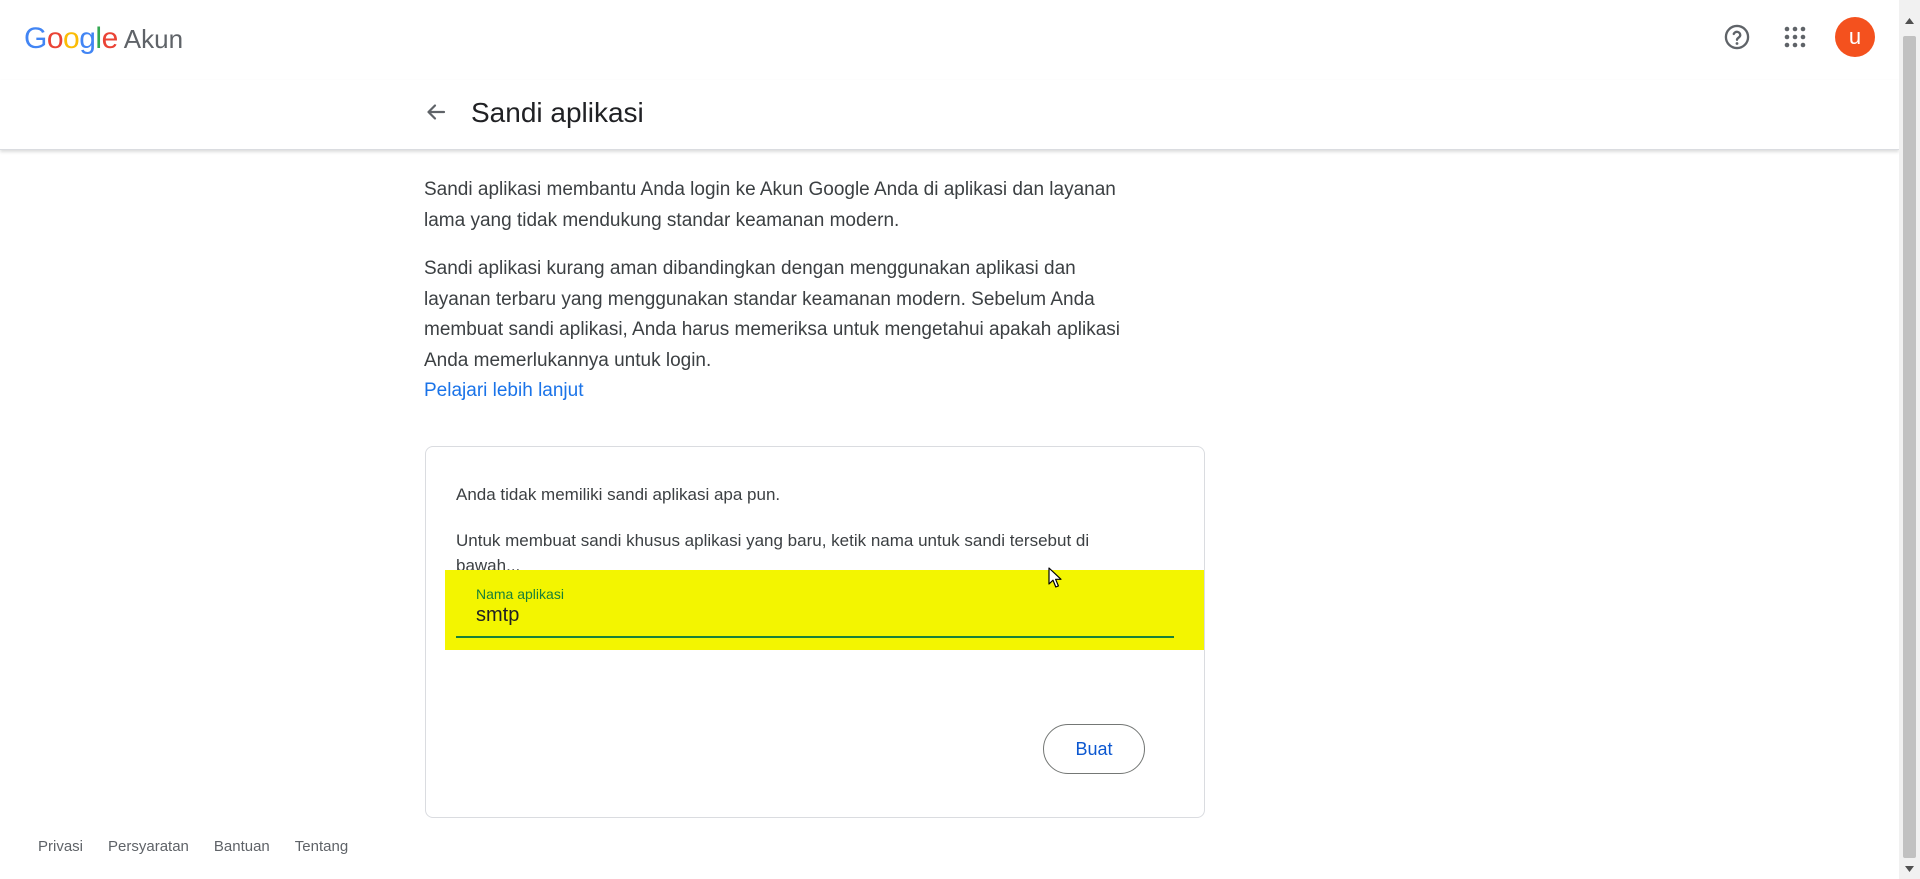  I want to click on arrow-back-icon, so click(436, 112).